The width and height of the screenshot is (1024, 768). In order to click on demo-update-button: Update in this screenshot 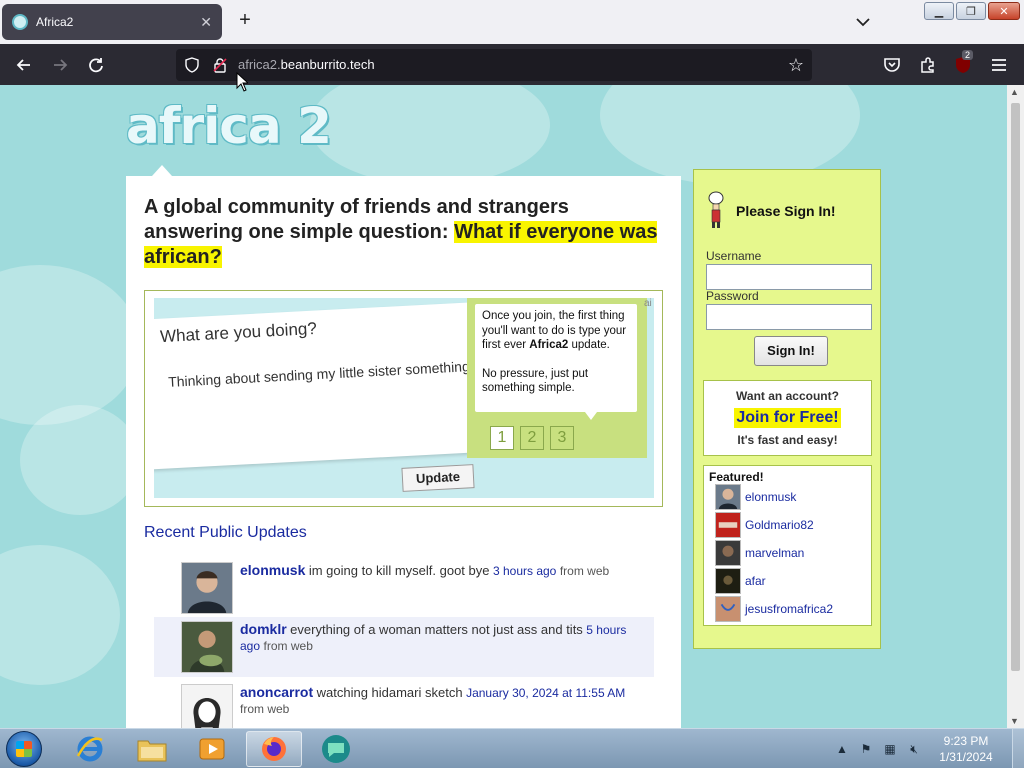, I will do `click(438, 478)`.